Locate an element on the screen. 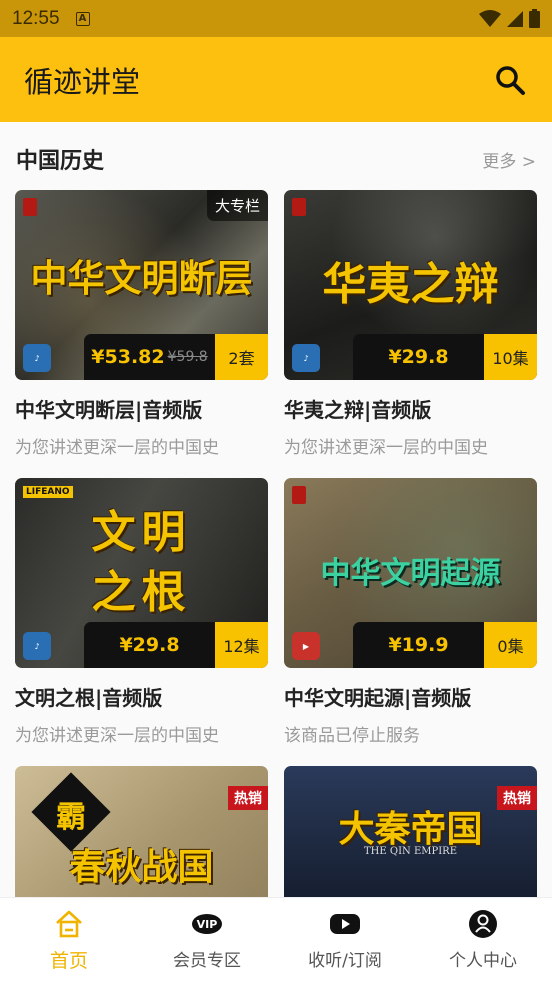 This screenshot has width=552, height=983. signal-icon is located at coordinates (515, 18).